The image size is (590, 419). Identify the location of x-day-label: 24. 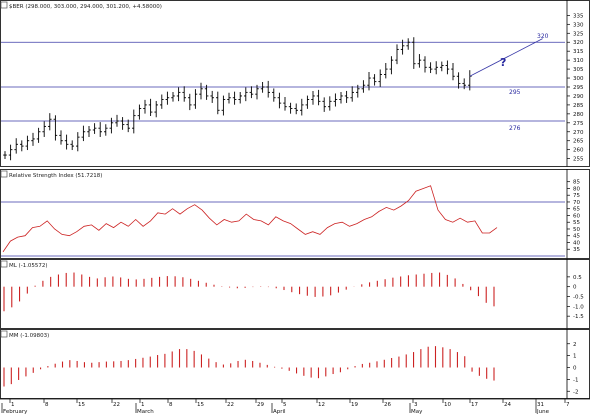
(507, 405).